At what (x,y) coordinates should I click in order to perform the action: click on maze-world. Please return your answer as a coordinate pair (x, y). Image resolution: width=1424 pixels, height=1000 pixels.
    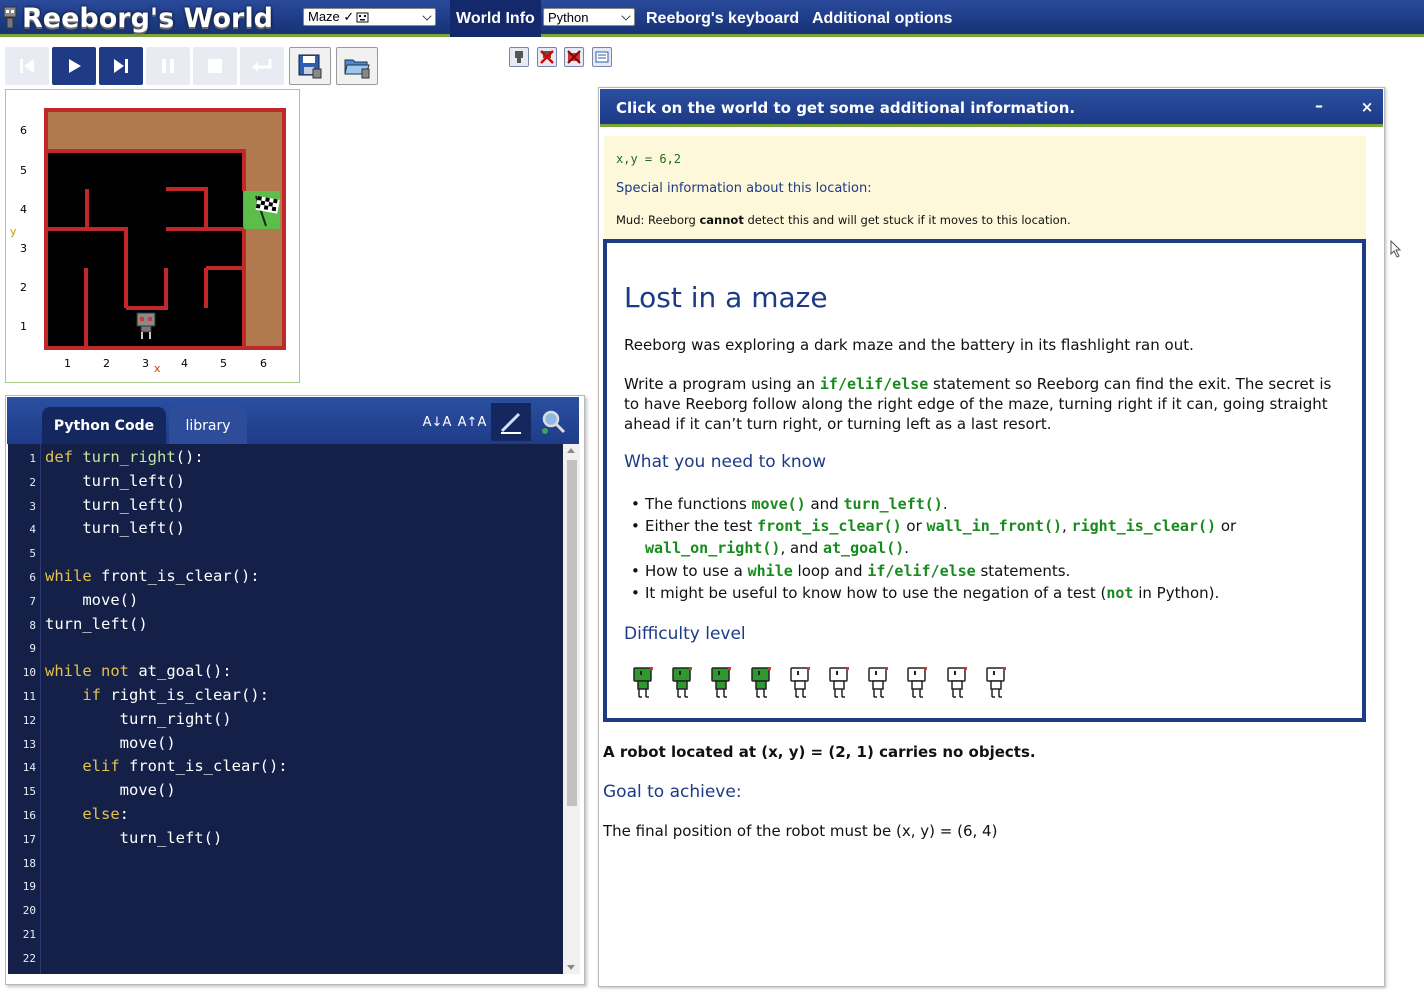
    Looking at the image, I should click on (153, 237).